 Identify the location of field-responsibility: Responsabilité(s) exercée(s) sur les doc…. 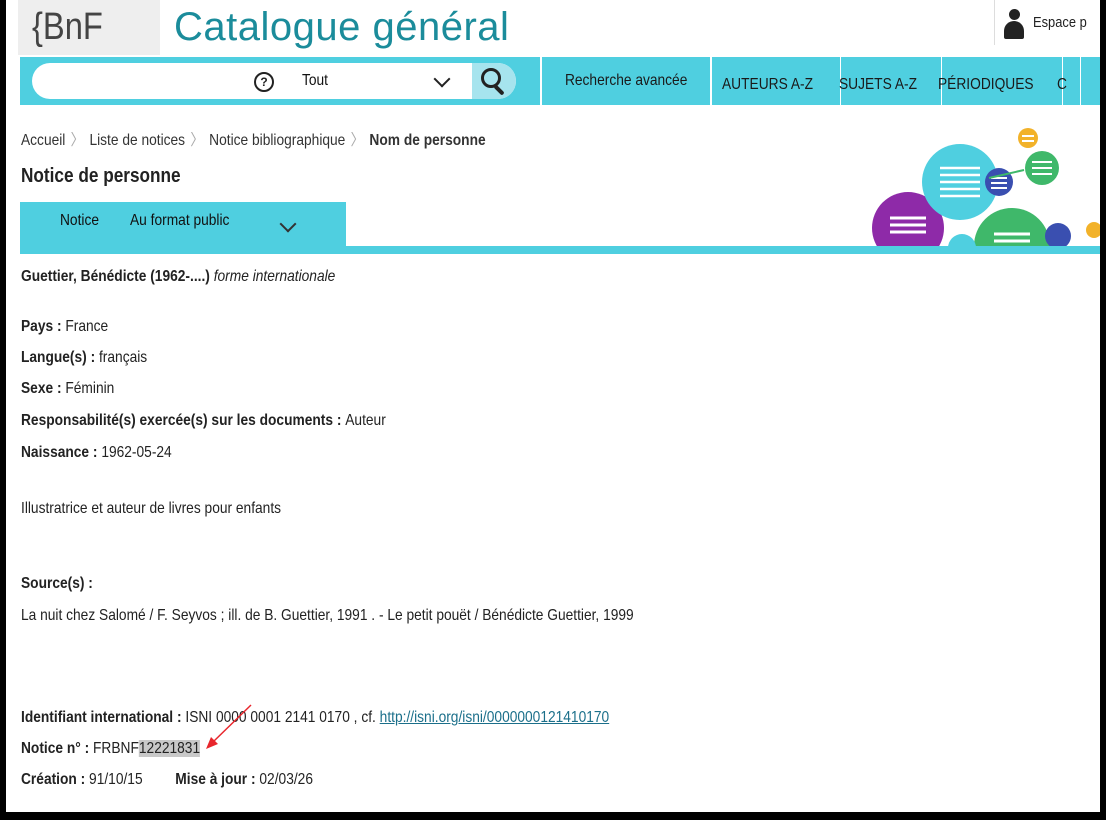
(203, 420).